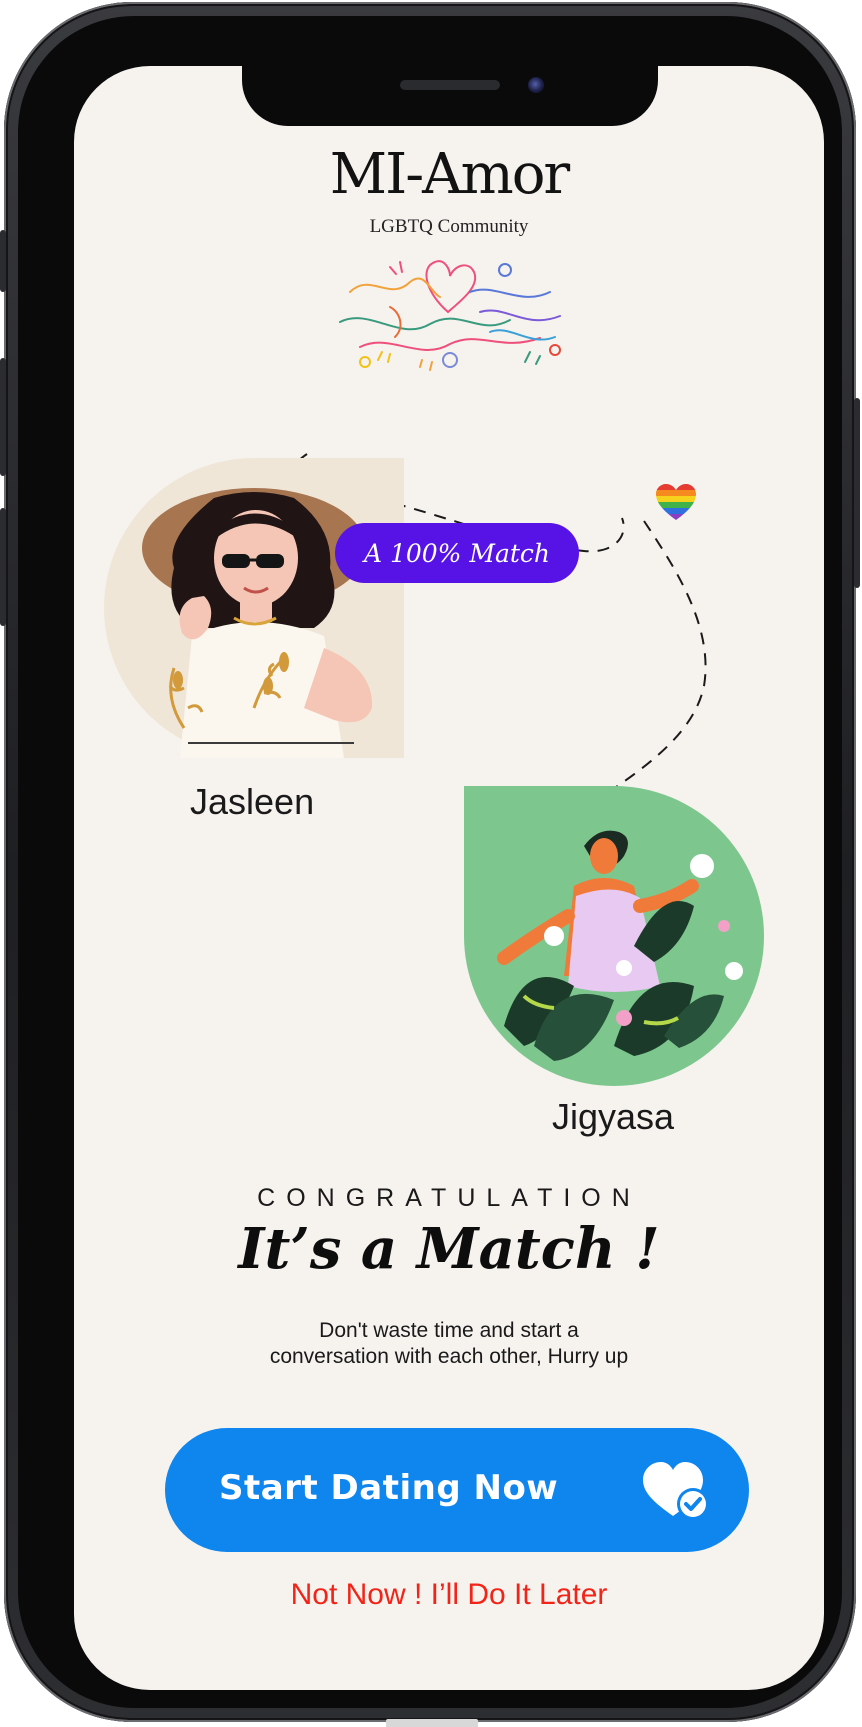 The image size is (862, 1727). Describe the element at coordinates (252, 801) in the screenshot. I see `match-name-jasleen: Jasleen` at that location.